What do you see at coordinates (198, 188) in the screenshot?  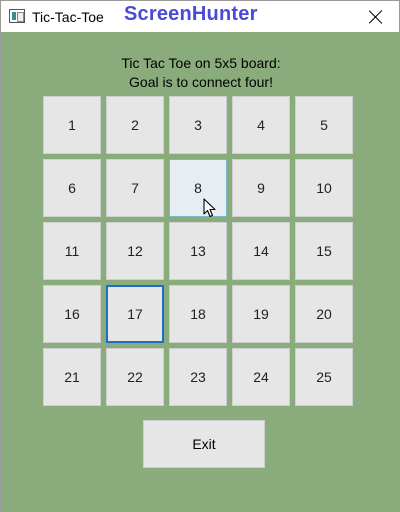 I see `board-cell-8: 8` at bounding box center [198, 188].